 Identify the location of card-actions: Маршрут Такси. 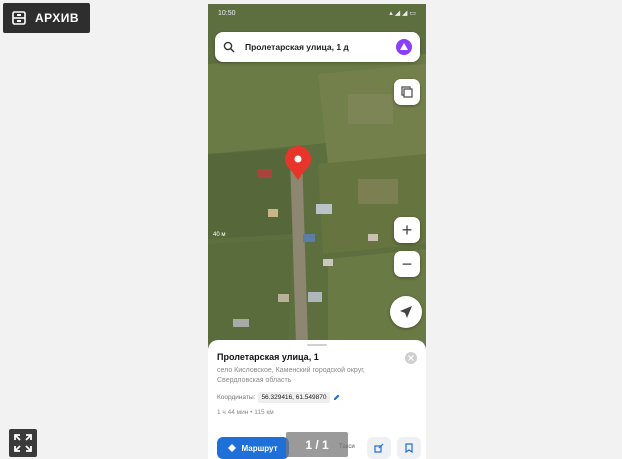
(319, 448).